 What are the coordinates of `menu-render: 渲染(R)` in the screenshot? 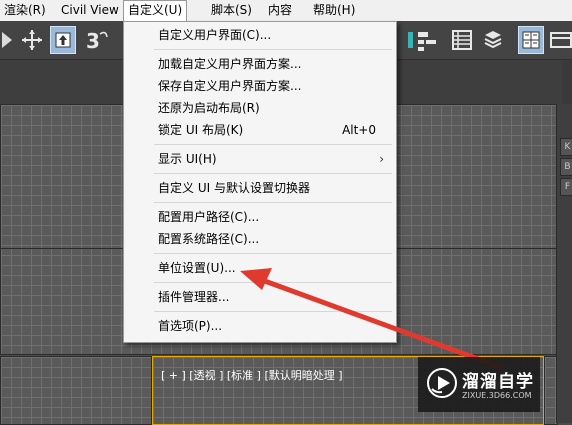 It's located at (25, 10).